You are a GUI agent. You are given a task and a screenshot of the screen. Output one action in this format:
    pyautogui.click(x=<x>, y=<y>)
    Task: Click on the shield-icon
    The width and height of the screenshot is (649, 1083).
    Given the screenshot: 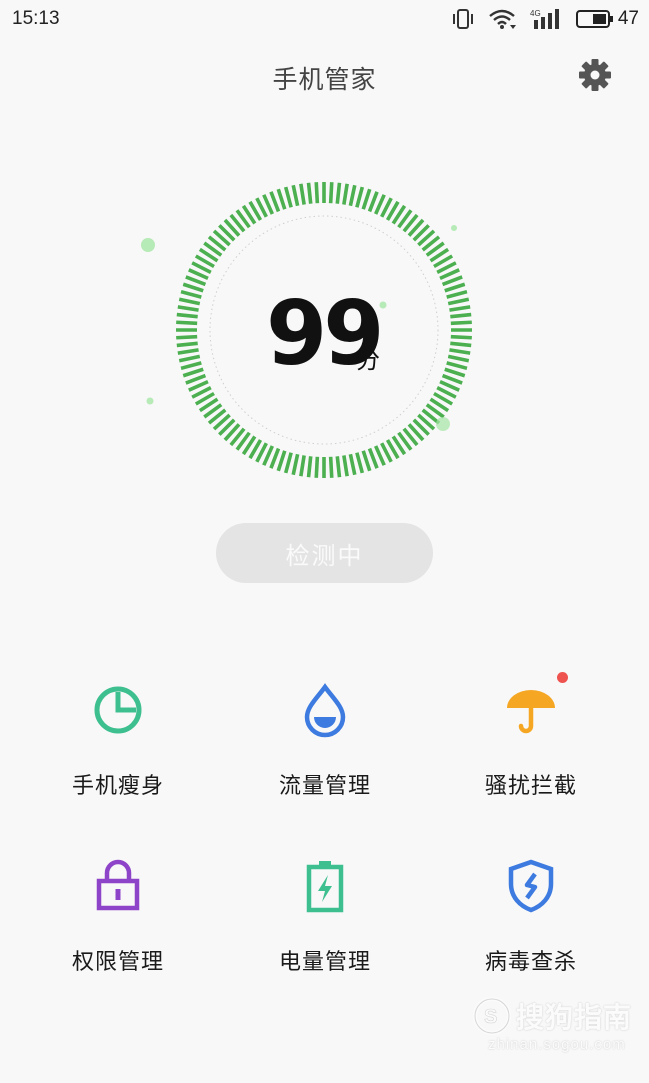 What is the action you would take?
    pyautogui.click(x=531, y=886)
    